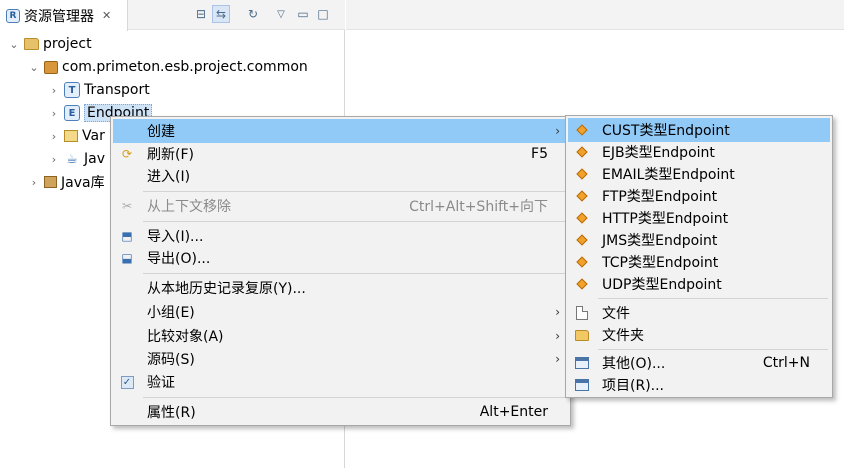  Describe the element at coordinates (660, 241) in the screenshot. I see `menu-item-label: JMS类型Endpoint` at that location.